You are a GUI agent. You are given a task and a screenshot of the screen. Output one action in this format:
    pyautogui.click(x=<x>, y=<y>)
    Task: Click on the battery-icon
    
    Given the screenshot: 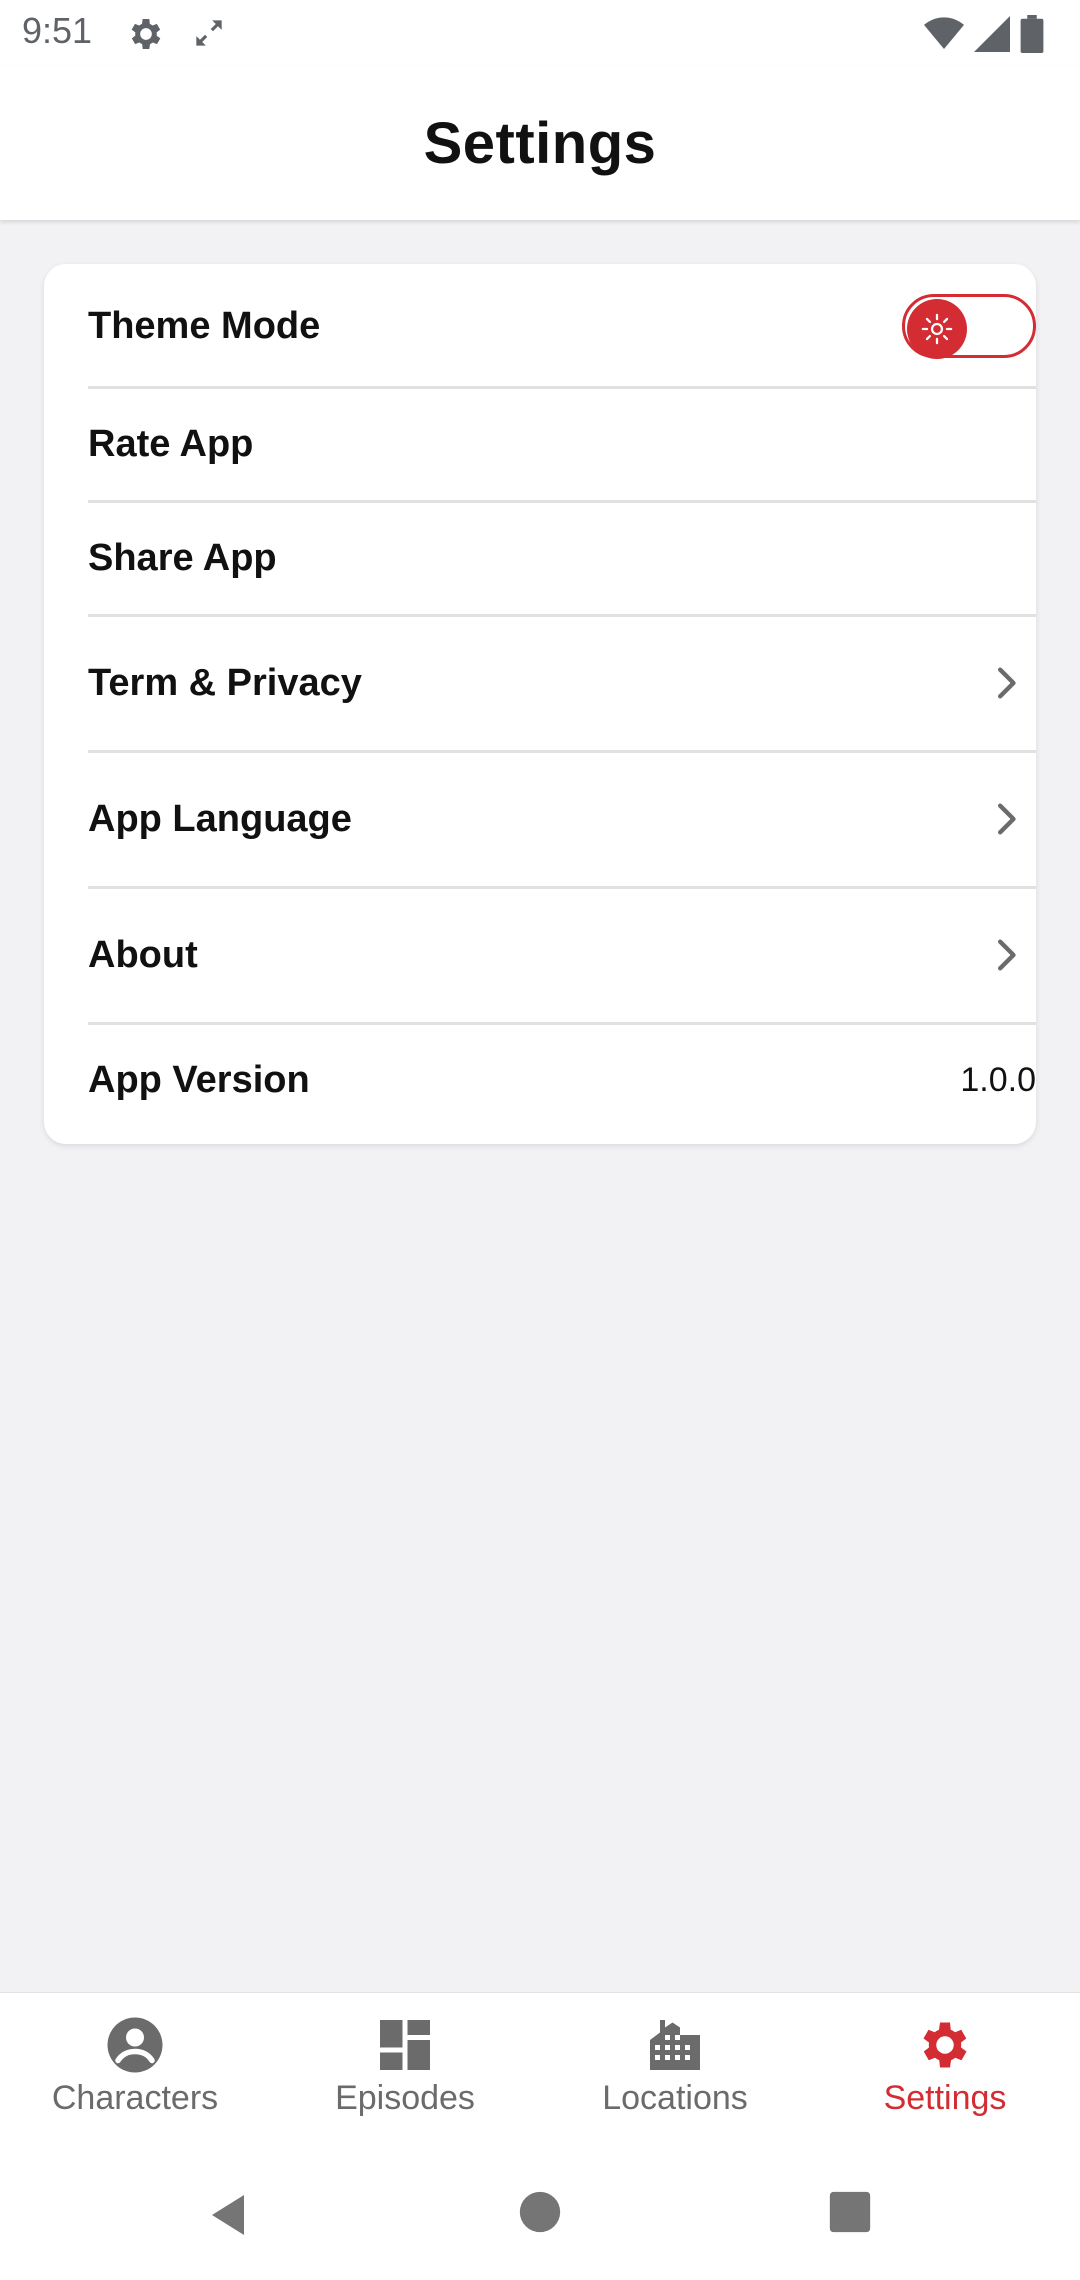 What is the action you would take?
    pyautogui.click(x=1032, y=34)
    